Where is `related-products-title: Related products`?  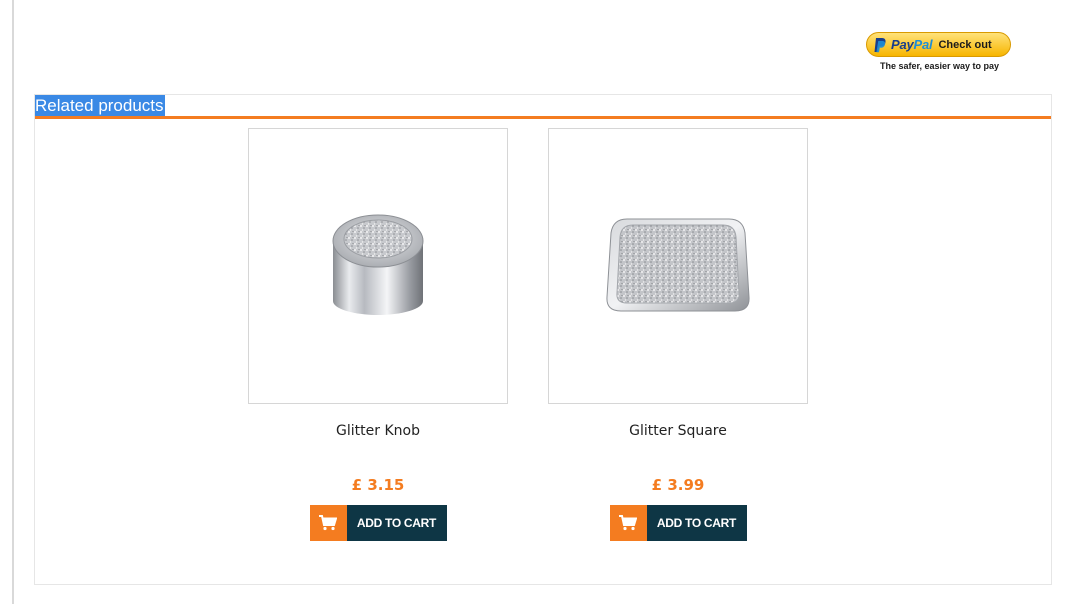 related-products-title: Related products is located at coordinates (100, 105).